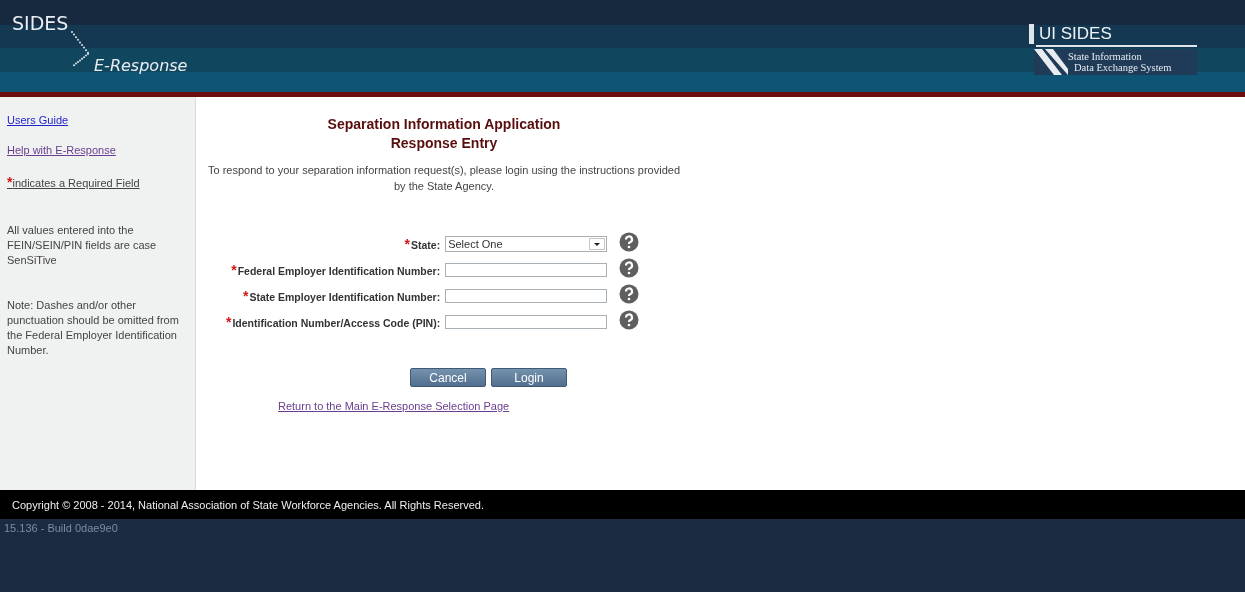 Image resolution: width=1245 pixels, height=592 pixels. Describe the element at coordinates (336, 269) in the screenshot. I see `field-label: *Federal Employer Identification Number:` at that location.